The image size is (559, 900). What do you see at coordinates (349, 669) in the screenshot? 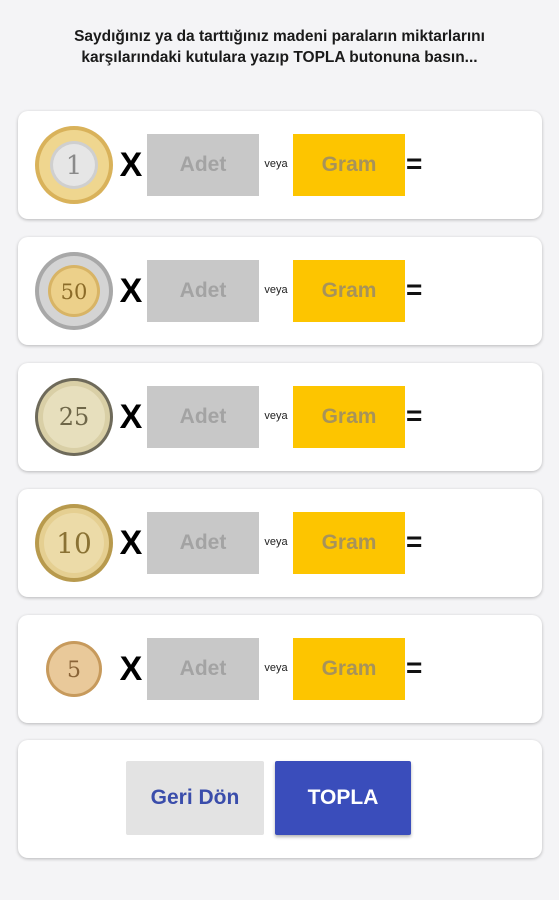
I see `gram-input-5-kurus` at bounding box center [349, 669].